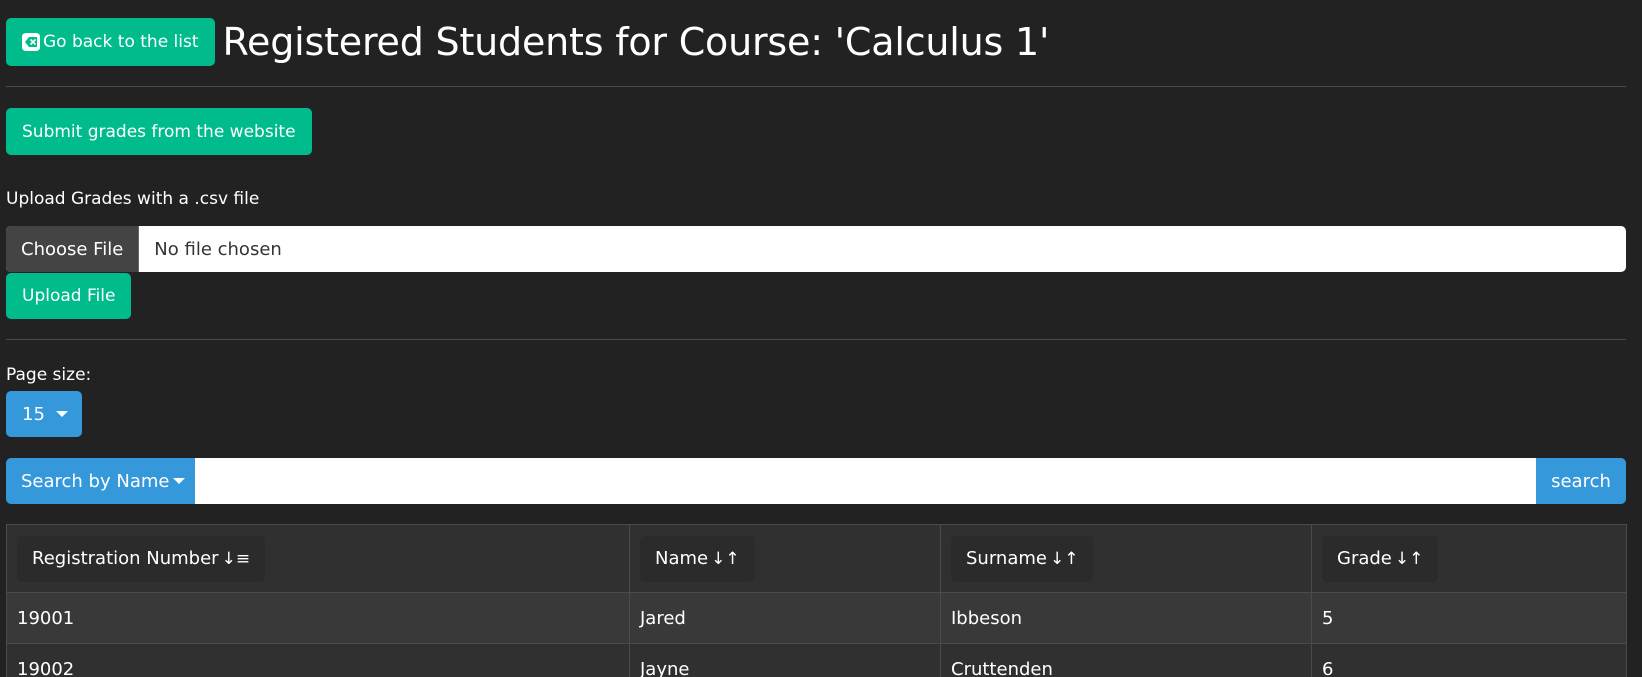 Image resolution: width=1642 pixels, height=677 pixels. I want to click on registration-number-cell: 19001, so click(318, 618).